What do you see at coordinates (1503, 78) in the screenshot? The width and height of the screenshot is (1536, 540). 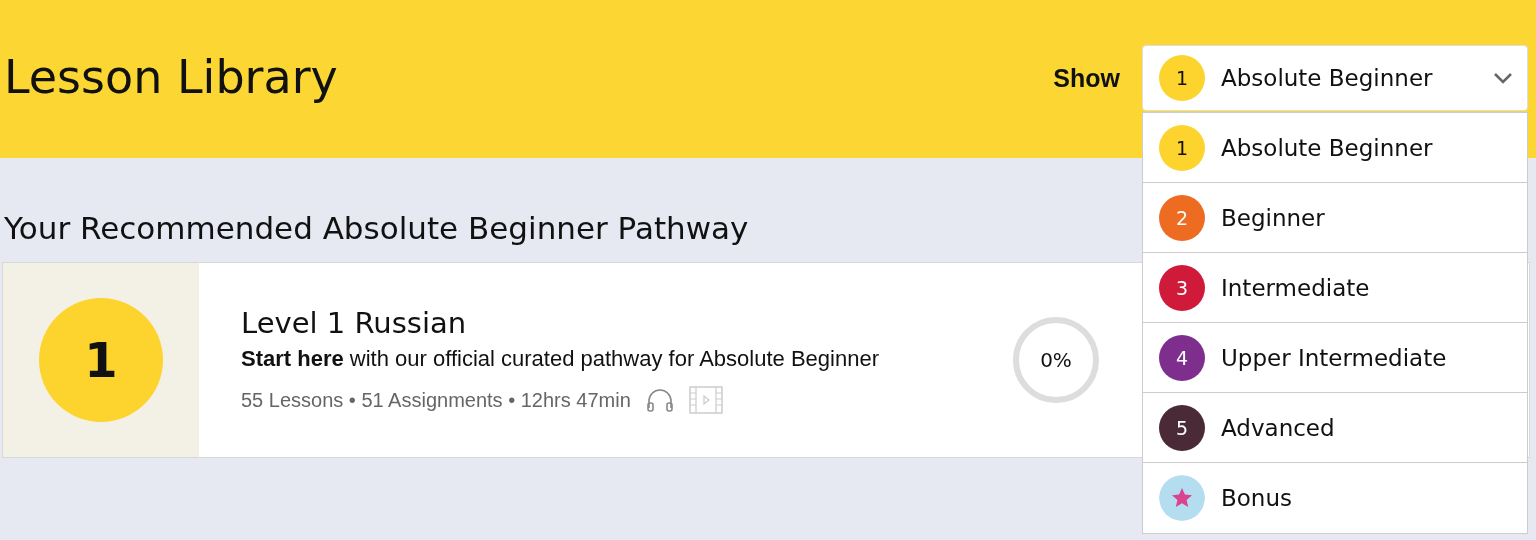 I see `caret-icon` at bounding box center [1503, 78].